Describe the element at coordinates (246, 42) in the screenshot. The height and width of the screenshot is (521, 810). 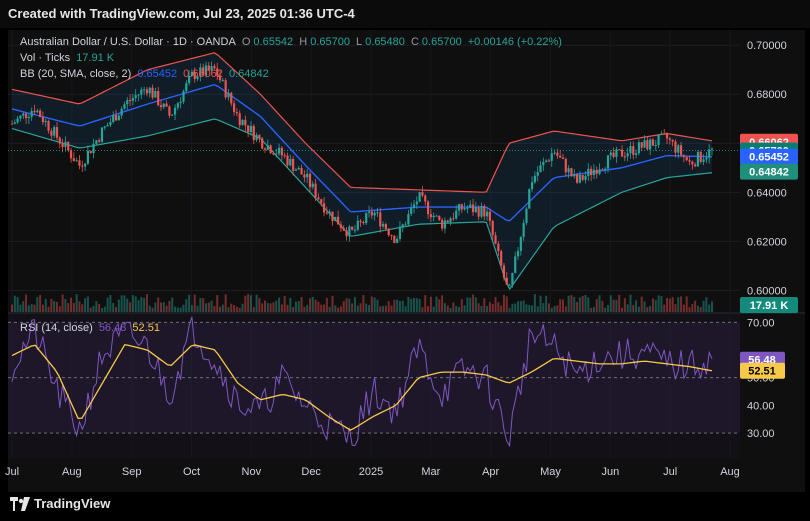
I see `legend-open-label: O` at that location.